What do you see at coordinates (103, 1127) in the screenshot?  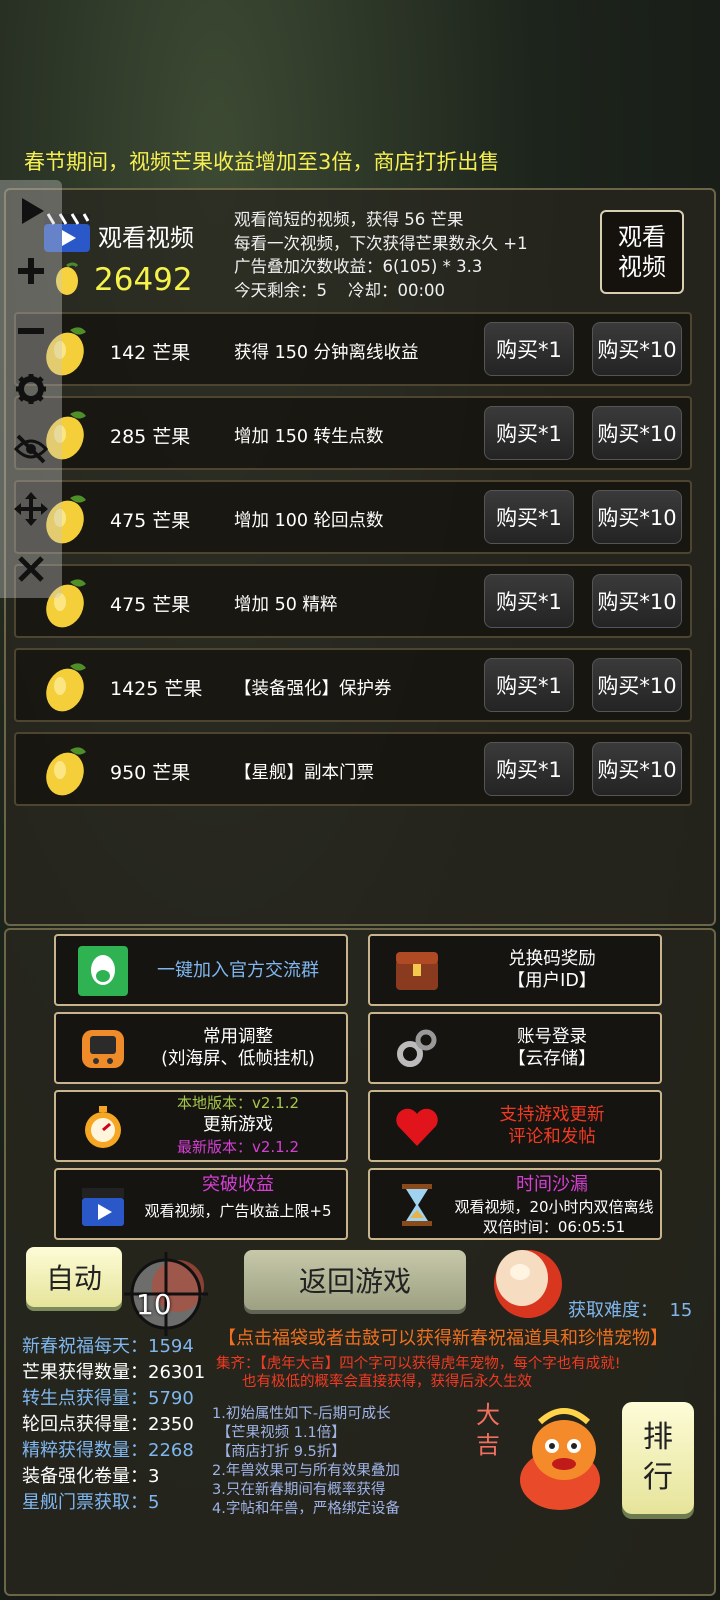 I see `stopwatch-icon` at bounding box center [103, 1127].